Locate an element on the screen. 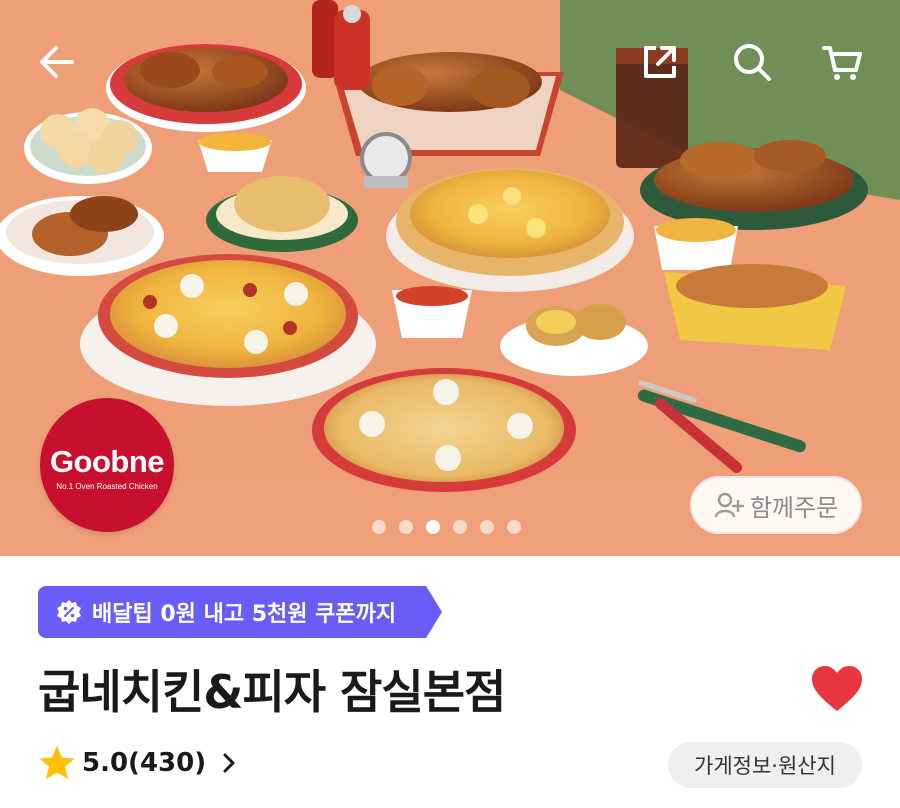 The height and width of the screenshot is (808, 900). share-button is located at coordinates (660, 62).